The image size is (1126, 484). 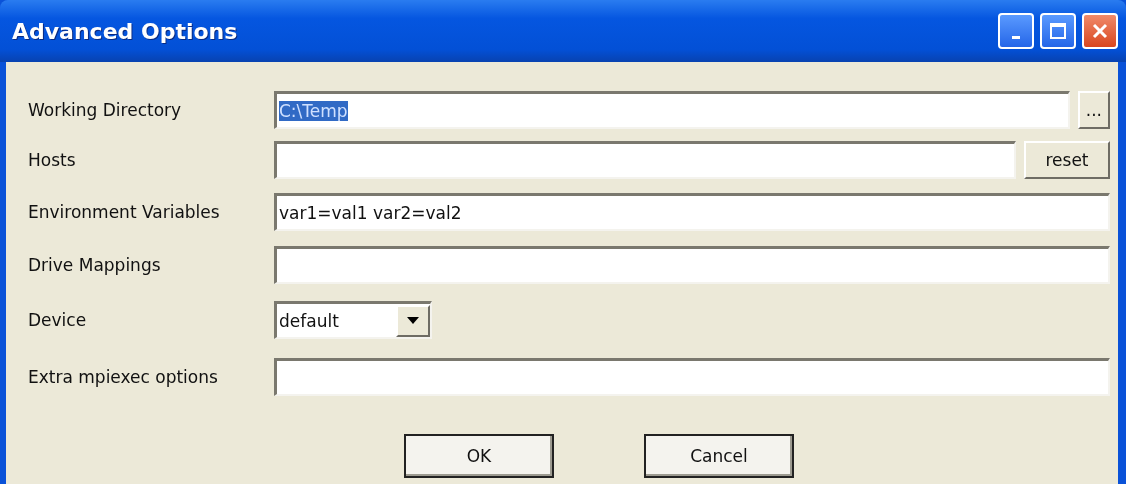 I want to click on field-label: Device, so click(x=58, y=320).